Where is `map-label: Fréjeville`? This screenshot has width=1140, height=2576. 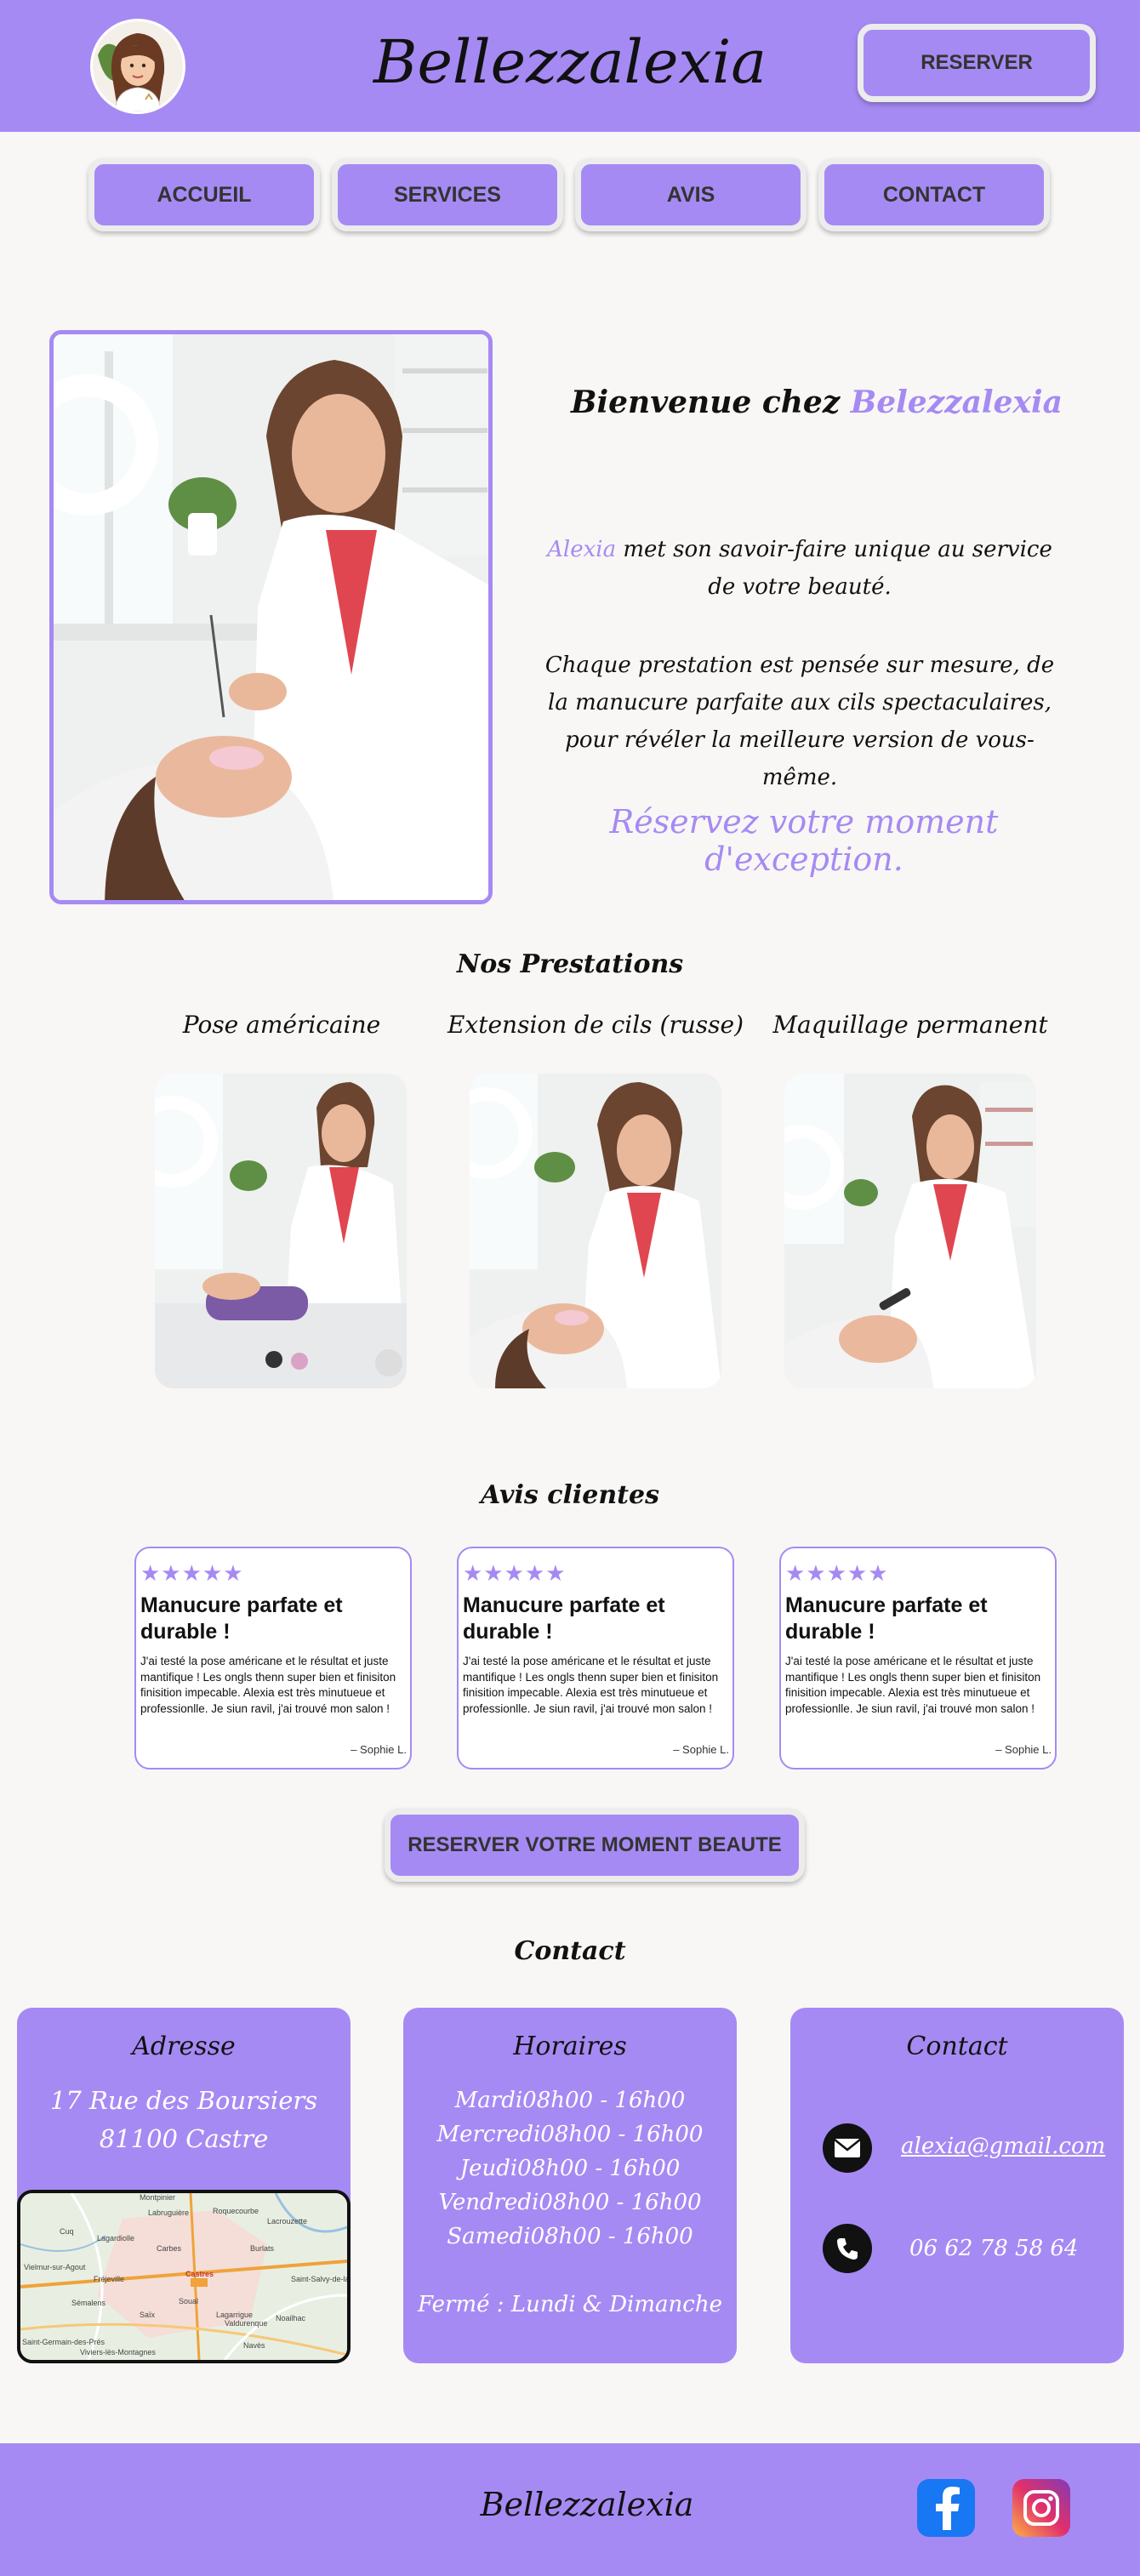
map-label: Fréjeville is located at coordinates (109, 2279).